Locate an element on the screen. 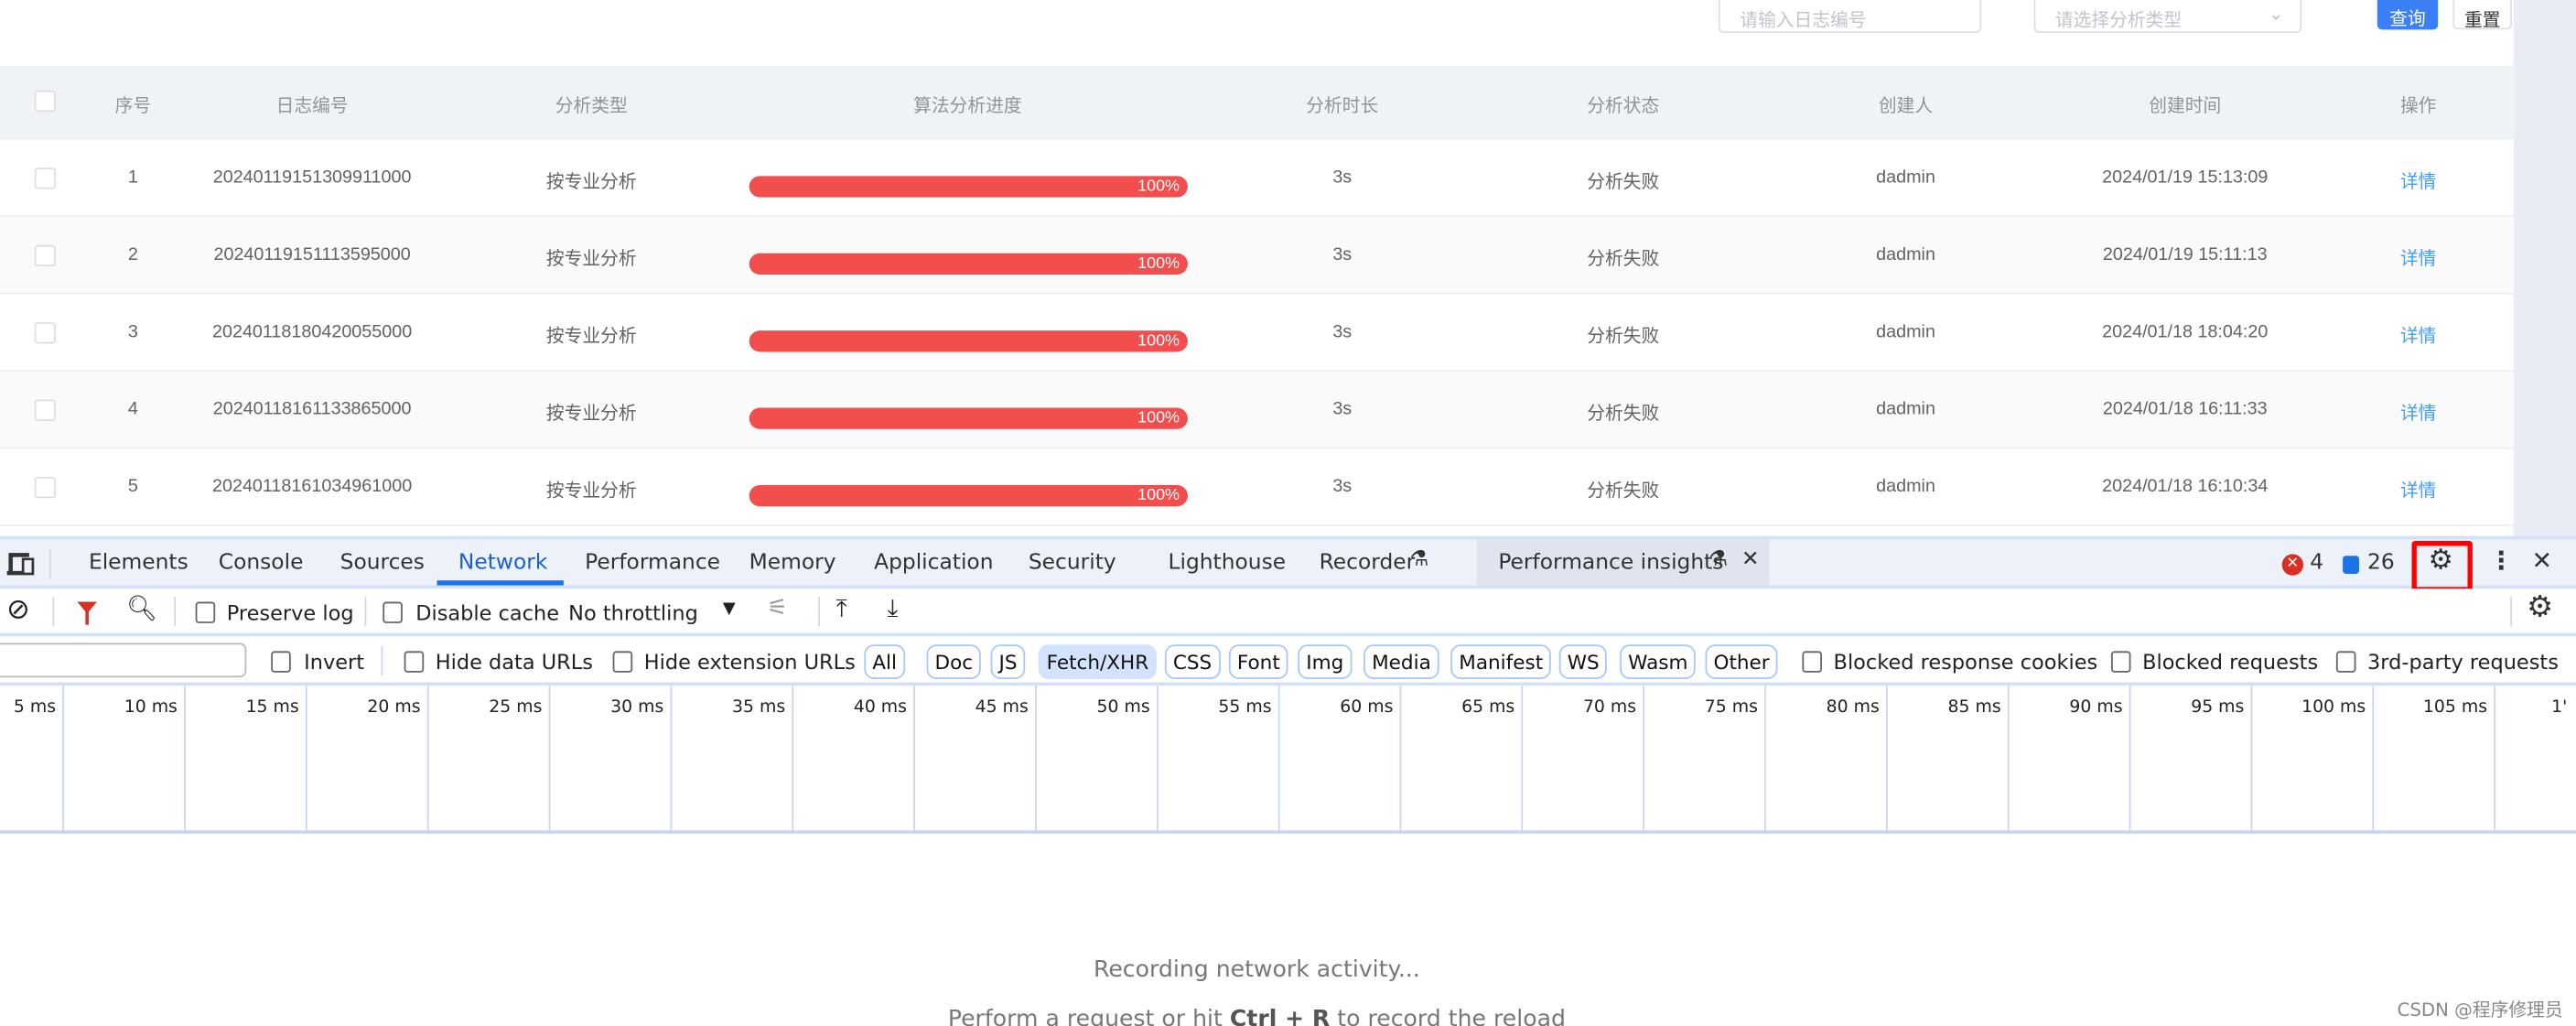 The height and width of the screenshot is (1026, 2576). analysis-type-select: 请选择分析类型 ⌄ is located at coordinates (2167, 16).